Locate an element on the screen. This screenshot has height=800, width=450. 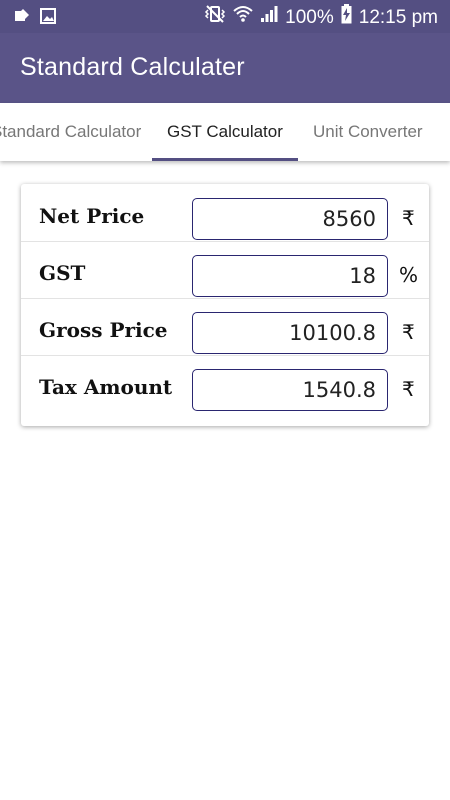
gst-label: GST is located at coordinates (62, 273).